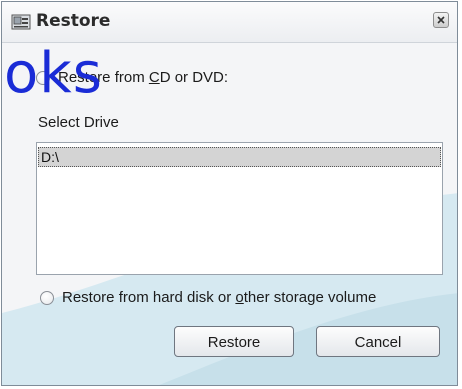 The image size is (462, 389). Describe the element at coordinates (239, 157) in the screenshot. I see `drive-list-item: D:\` at that location.